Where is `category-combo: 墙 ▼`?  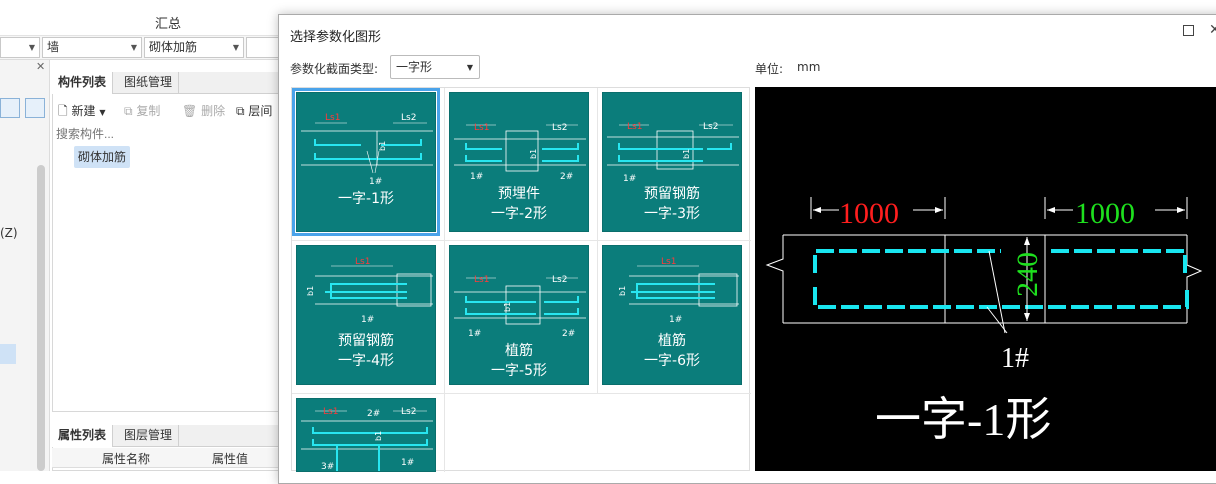
category-combo: 墙 ▼ is located at coordinates (92, 47).